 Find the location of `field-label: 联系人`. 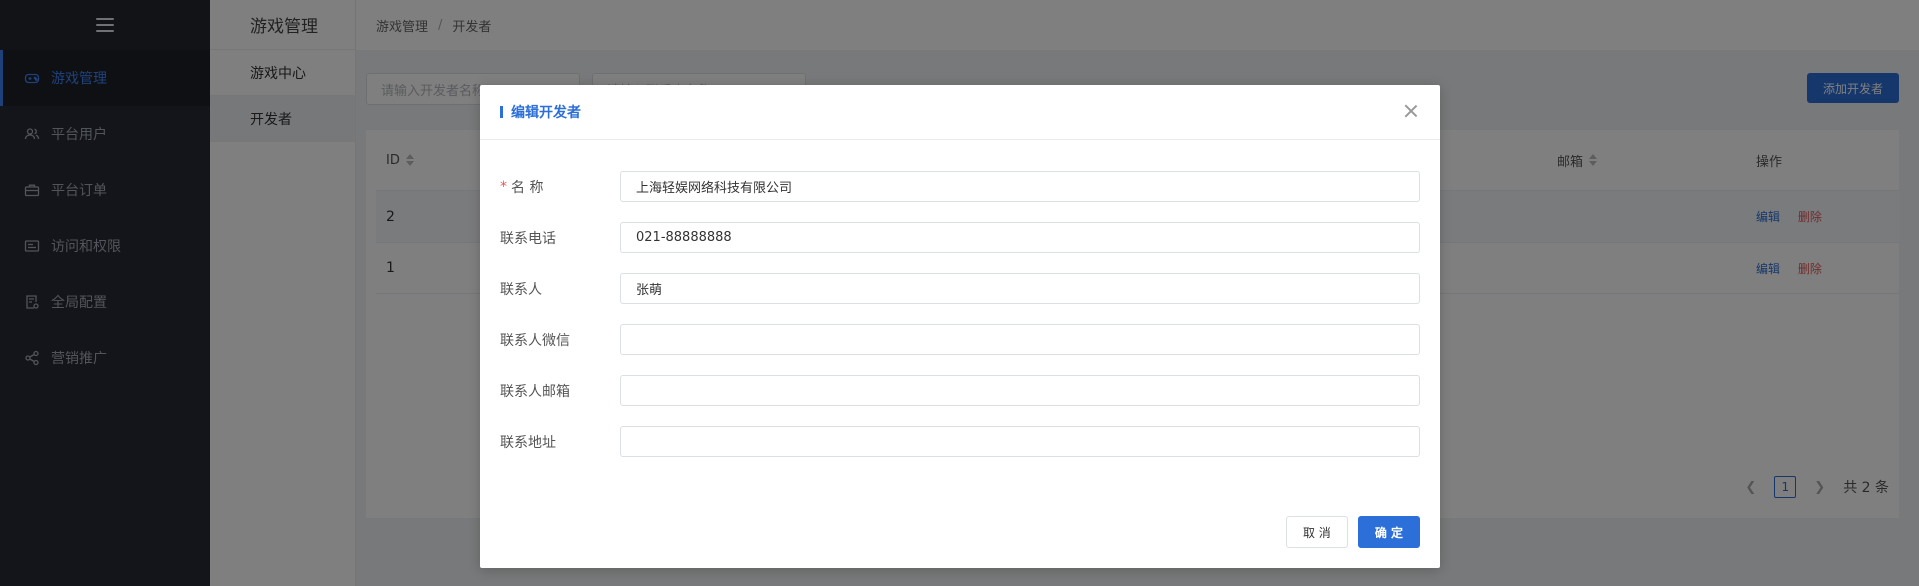

field-label: 联系人 is located at coordinates (521, 289).